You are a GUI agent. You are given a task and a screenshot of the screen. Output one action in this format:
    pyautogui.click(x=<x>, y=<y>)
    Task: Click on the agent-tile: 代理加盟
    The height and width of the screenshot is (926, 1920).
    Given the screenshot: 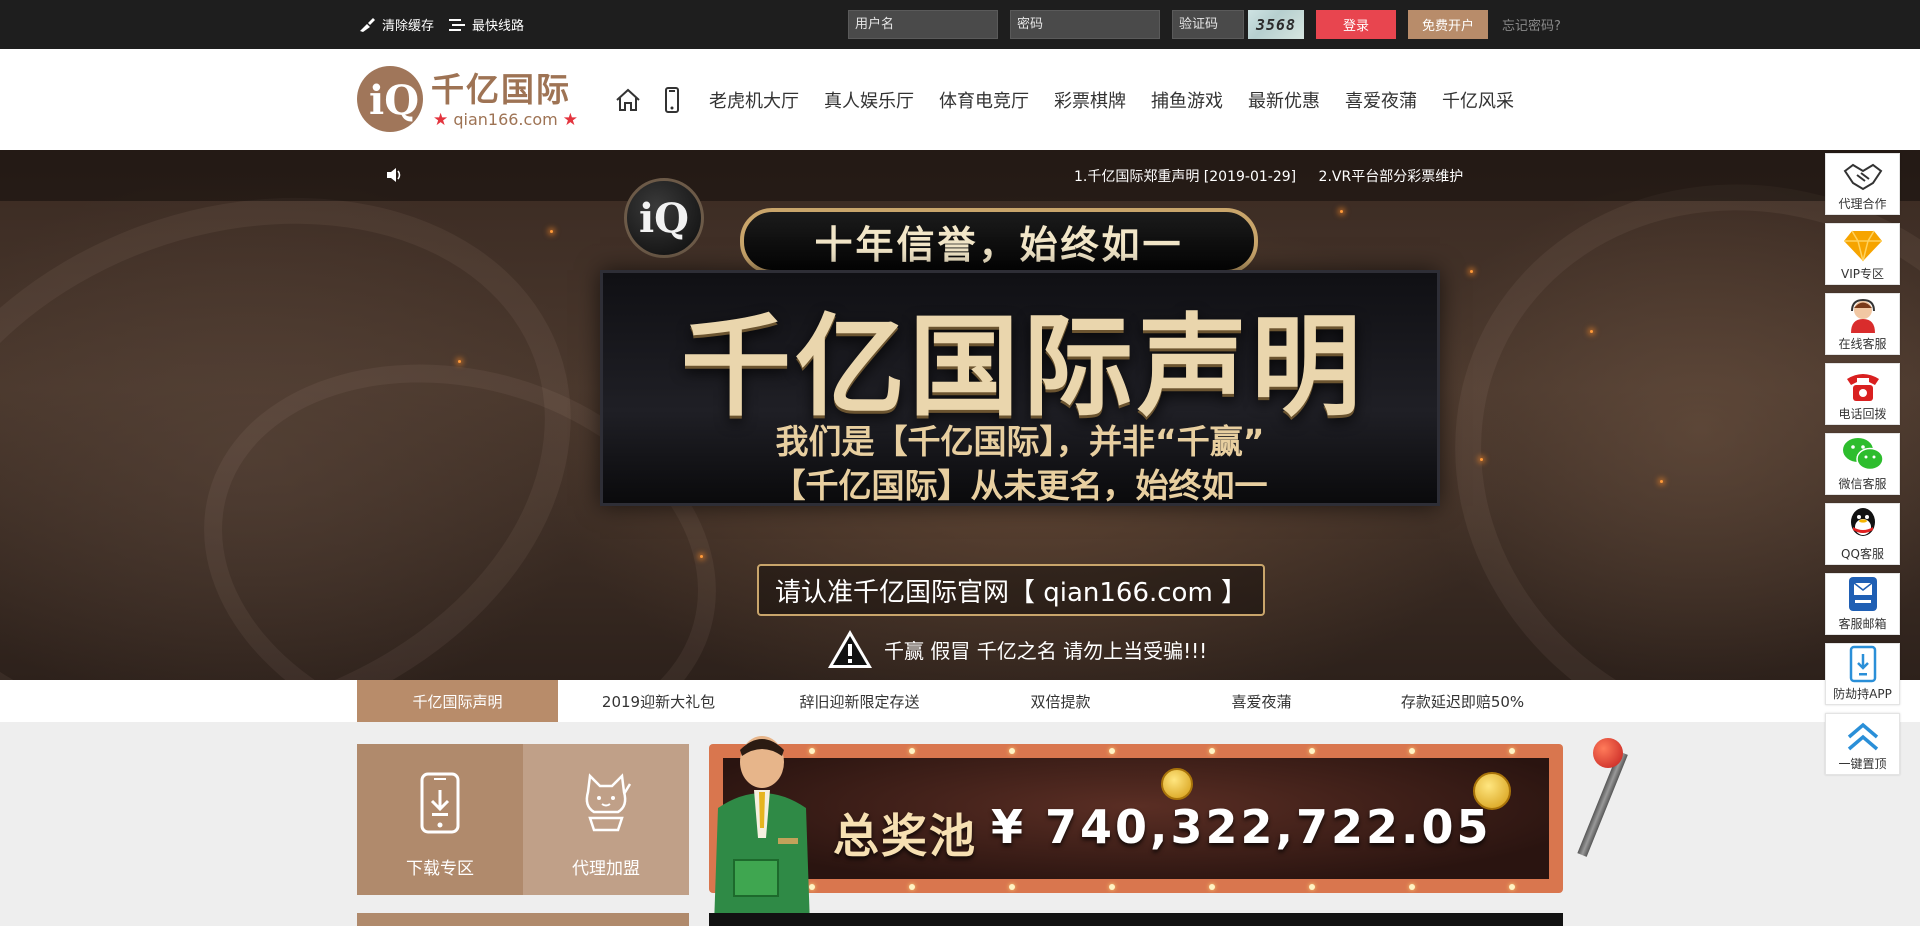 What is the action you would take?
    pyautogui.click(x=606, y=819)
    